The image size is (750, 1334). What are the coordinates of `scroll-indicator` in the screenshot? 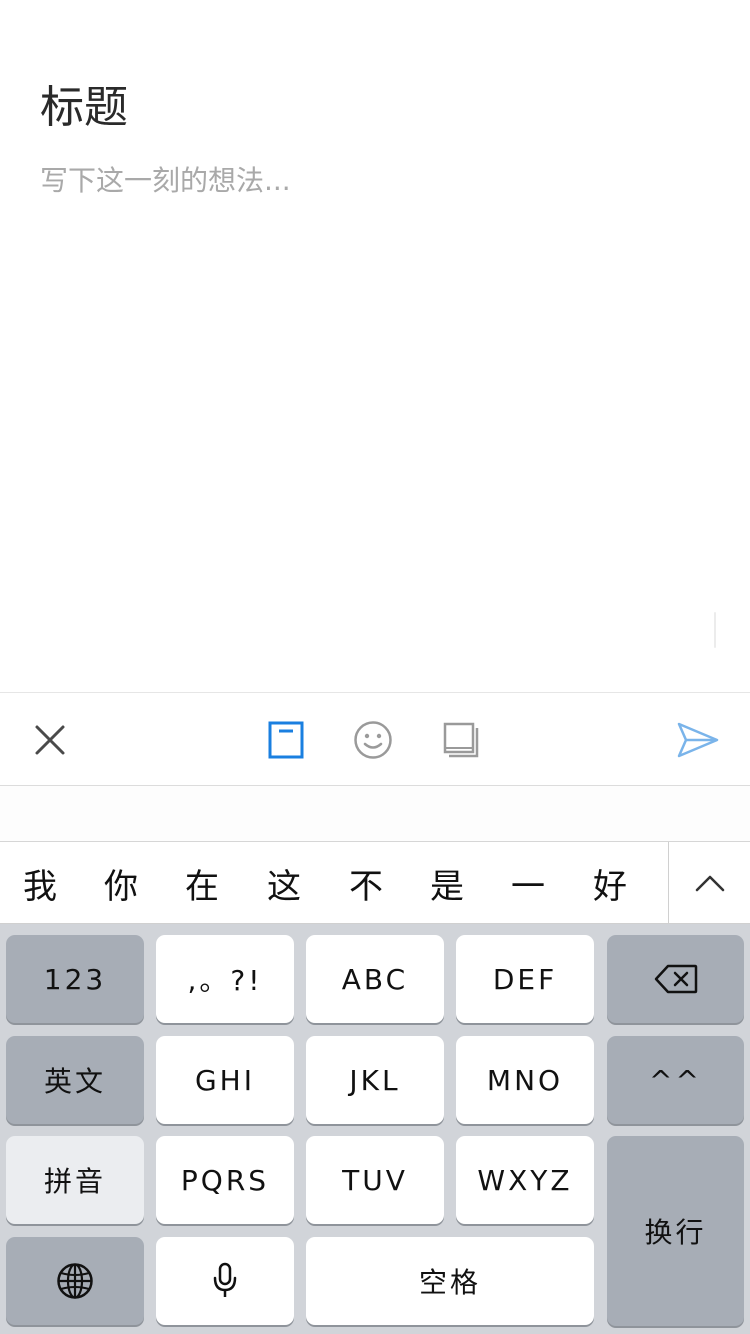 It's located at (715, 630).